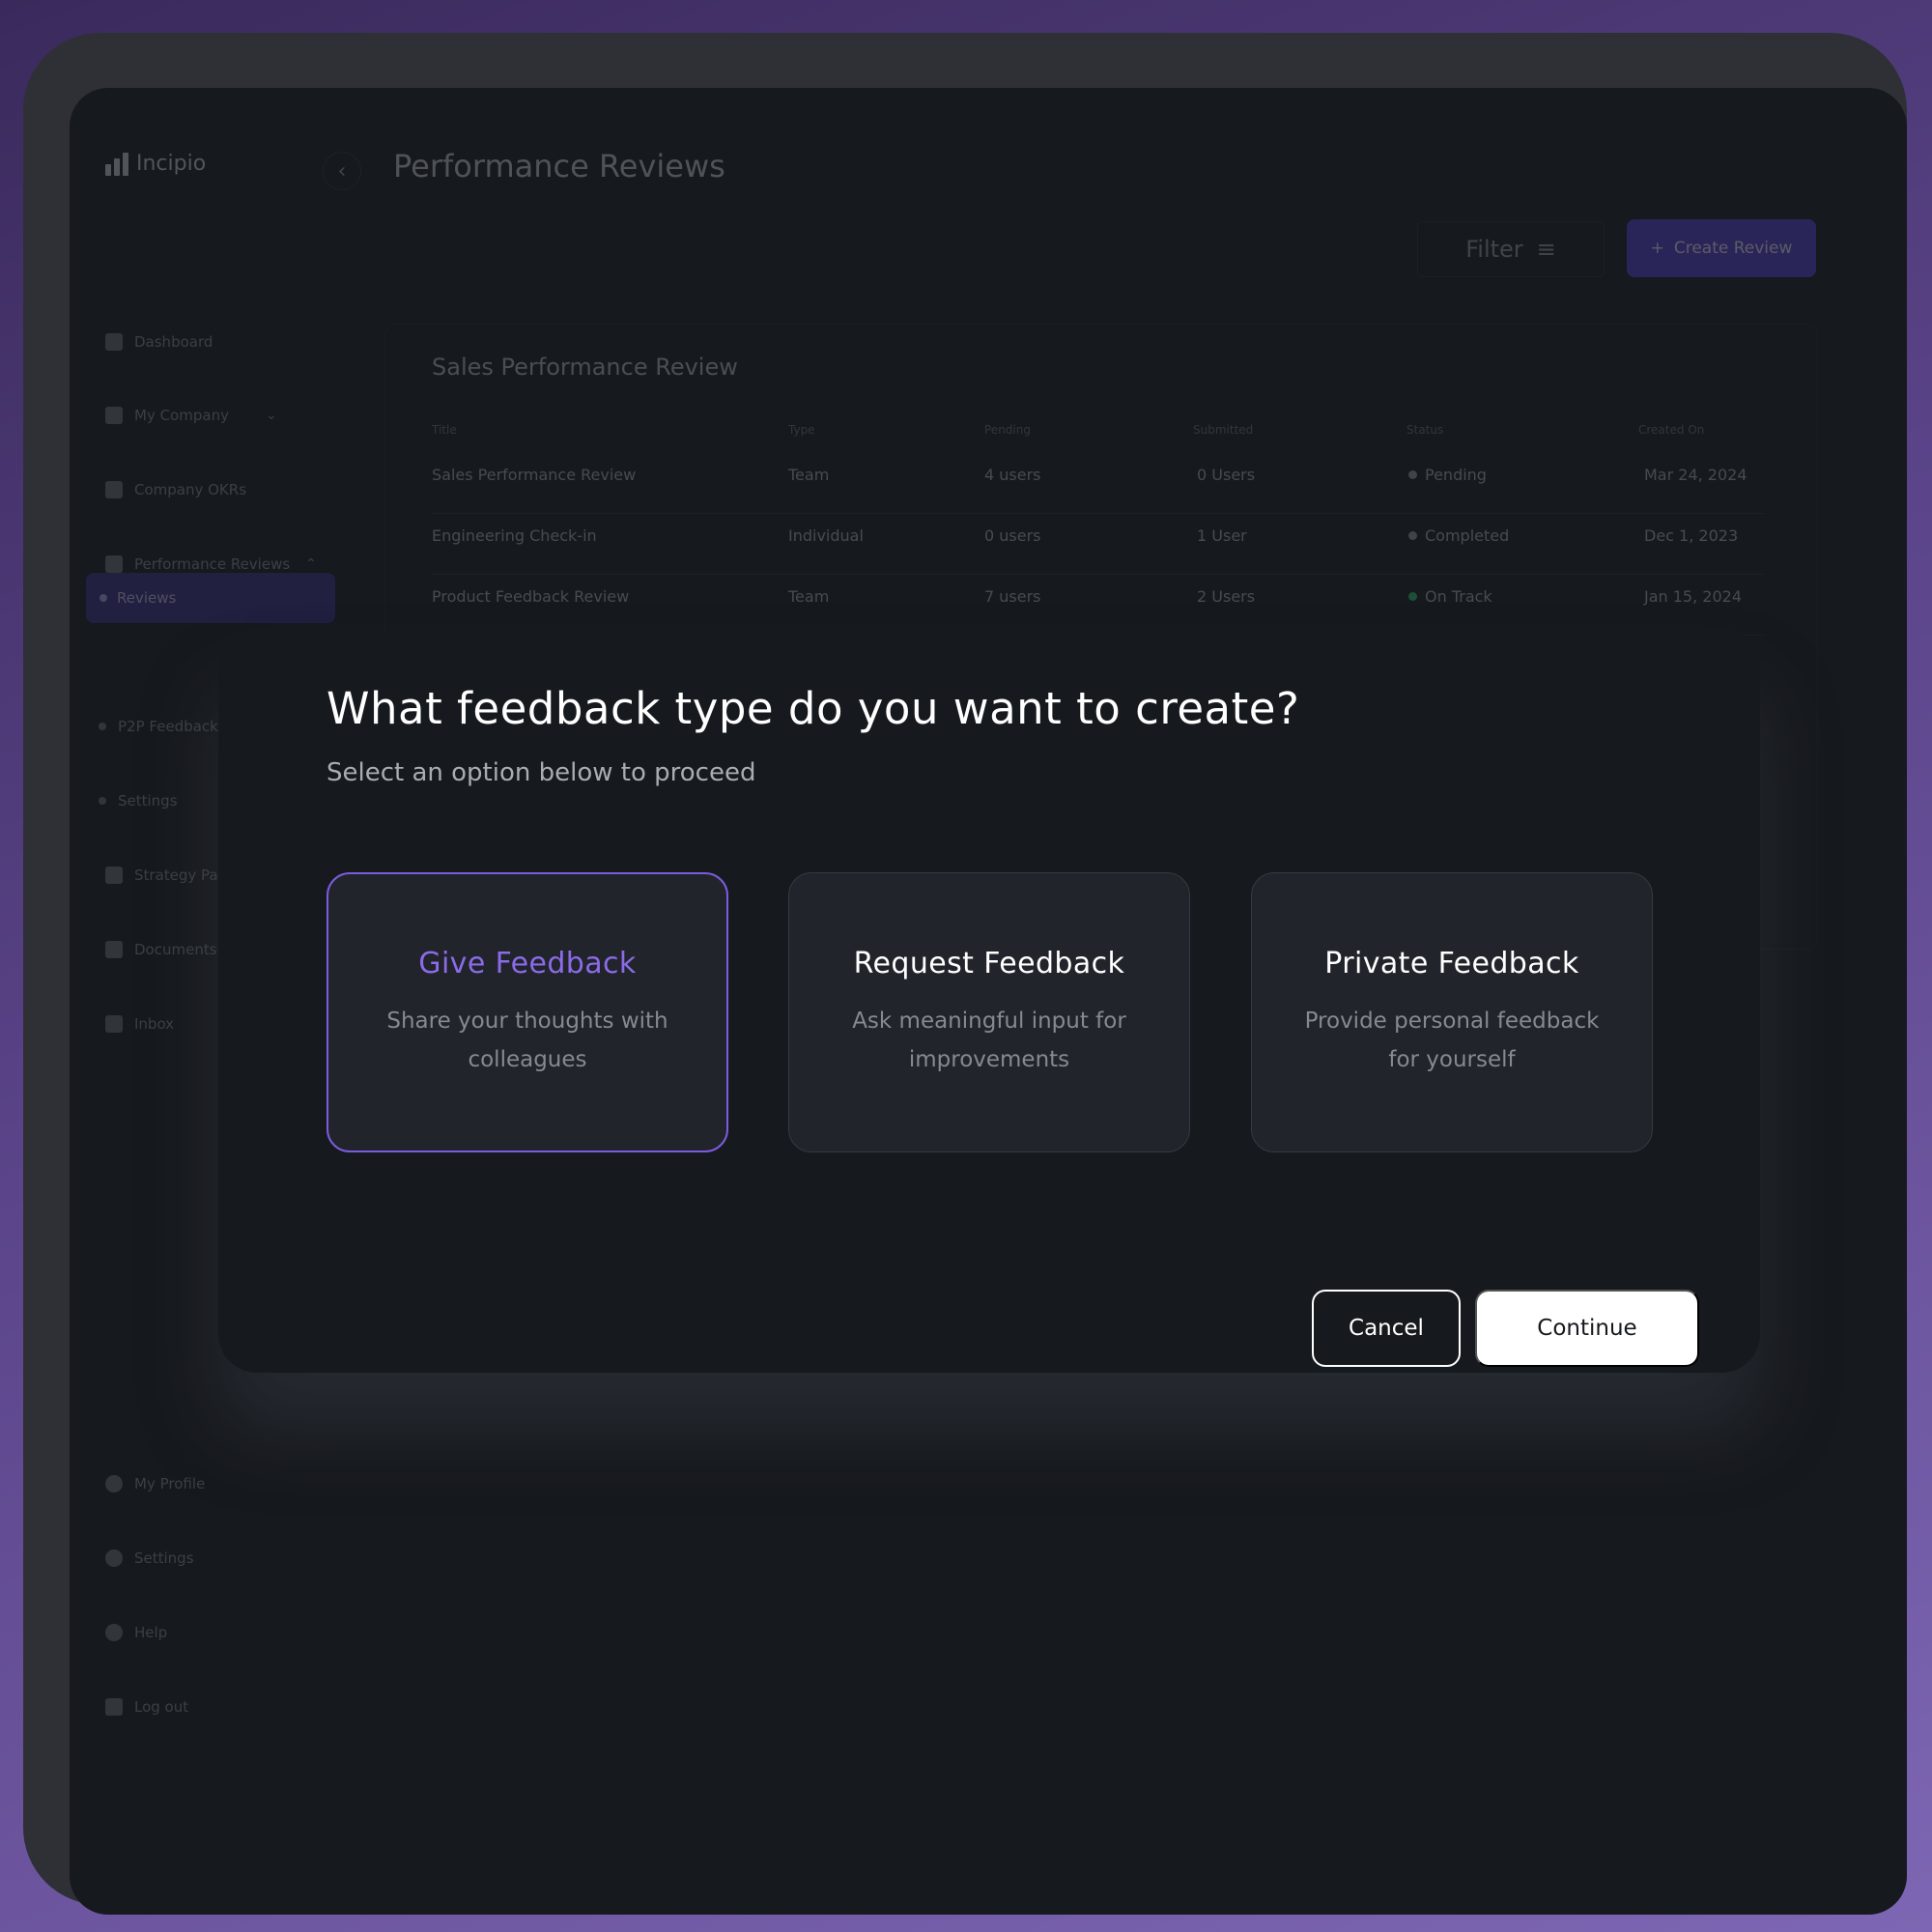 The width and height of the screenshot is (1932, 1932). What do you see at coordinates (161, 1707) in the screenshot?
I see `sidebar-item-label: Log out` at bounding box center [161, 1707].